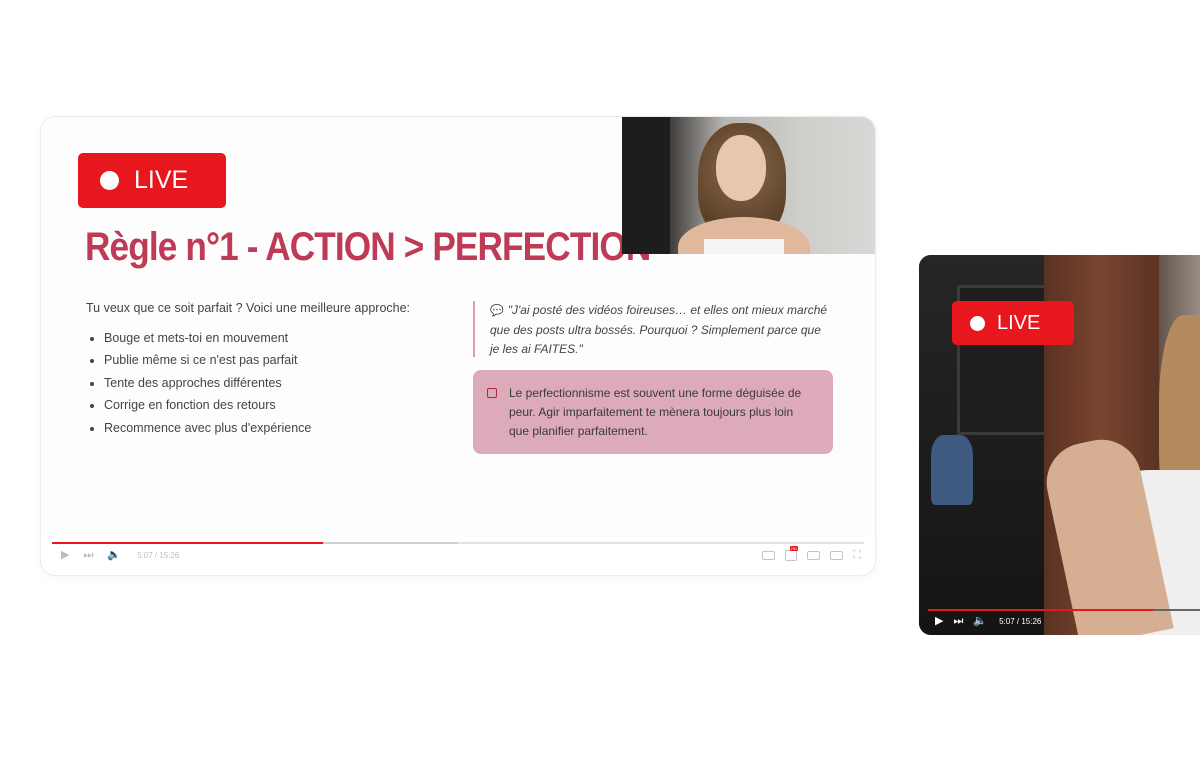 This screenshot has width=1200, height=776. I want to click on player-controls: ▶ ⏭ 🔈 5:07 / 15:26, so click(1059, 620).